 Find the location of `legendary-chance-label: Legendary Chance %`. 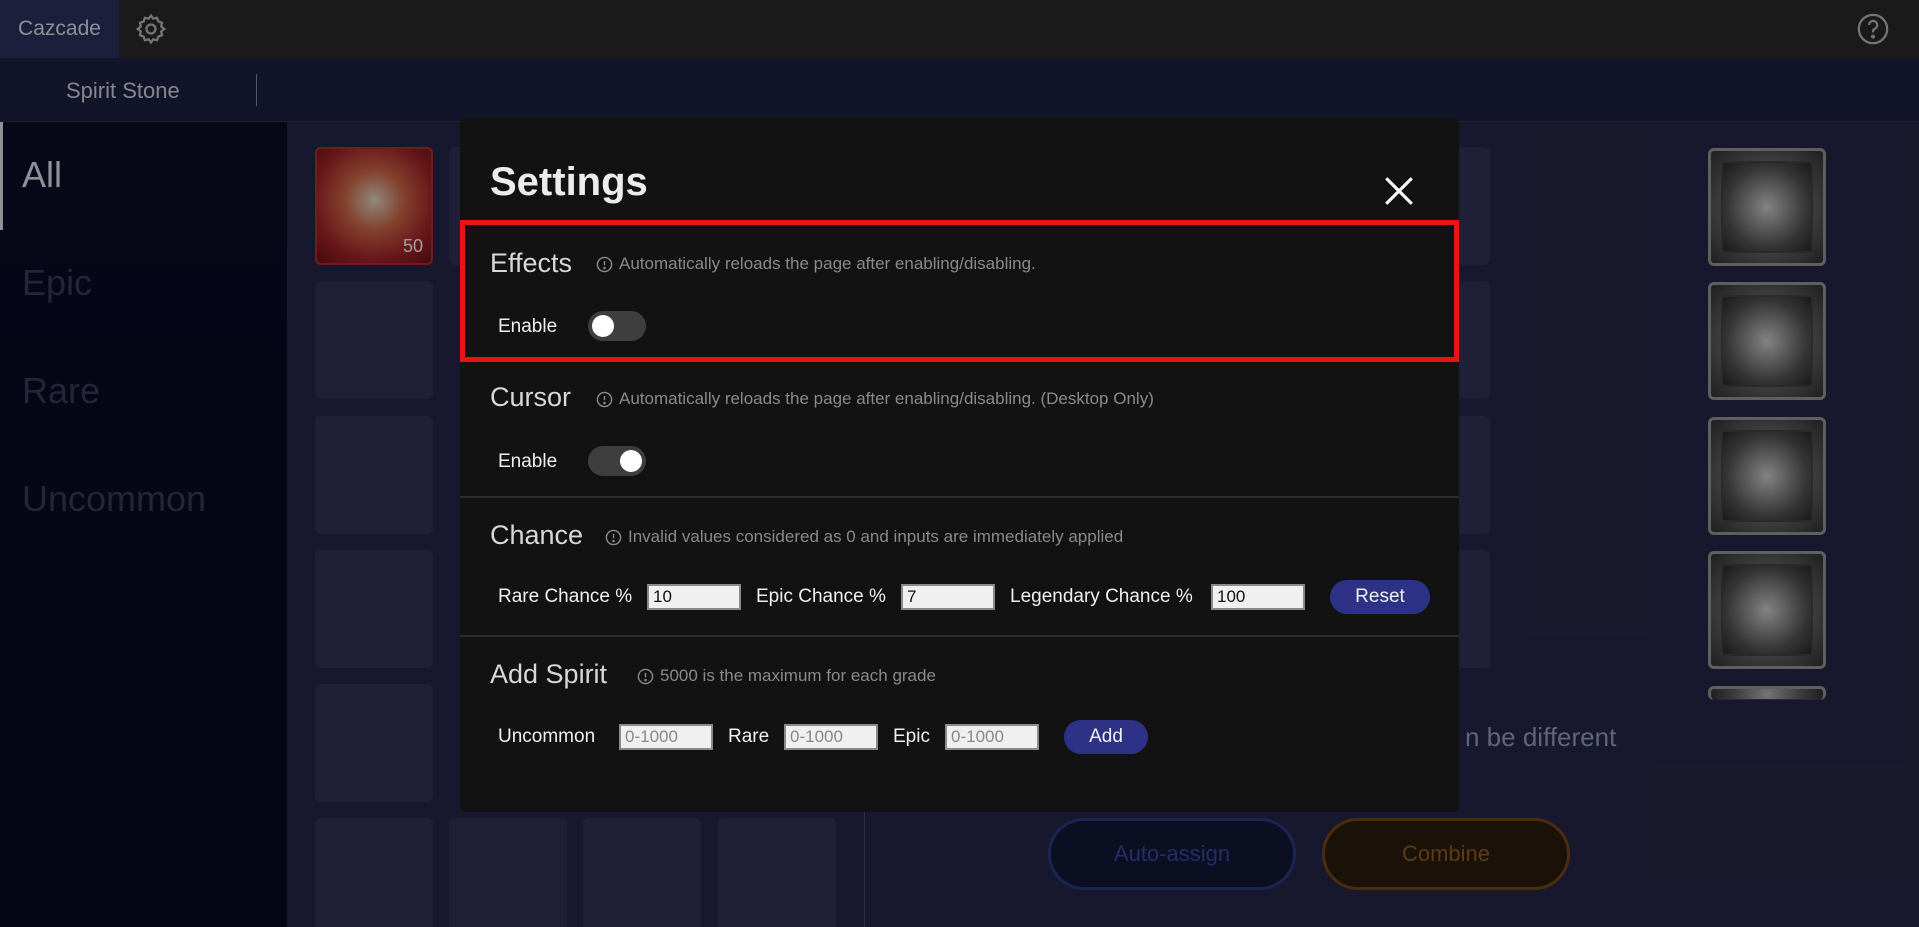

legendary-chance-label: Legendary Chance % is located at coordinates (1101, 596).